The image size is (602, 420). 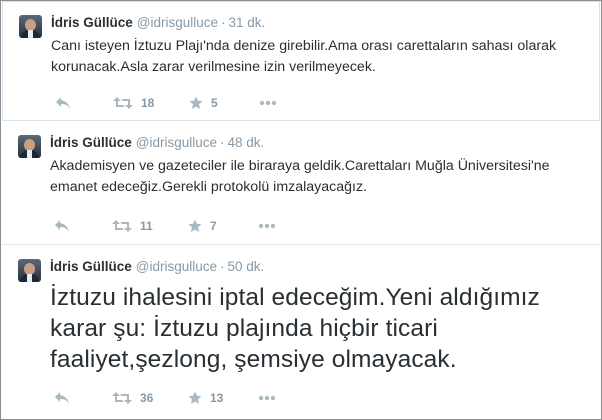 I want to click on favorite-button: 7, so click(x=202, y=226).